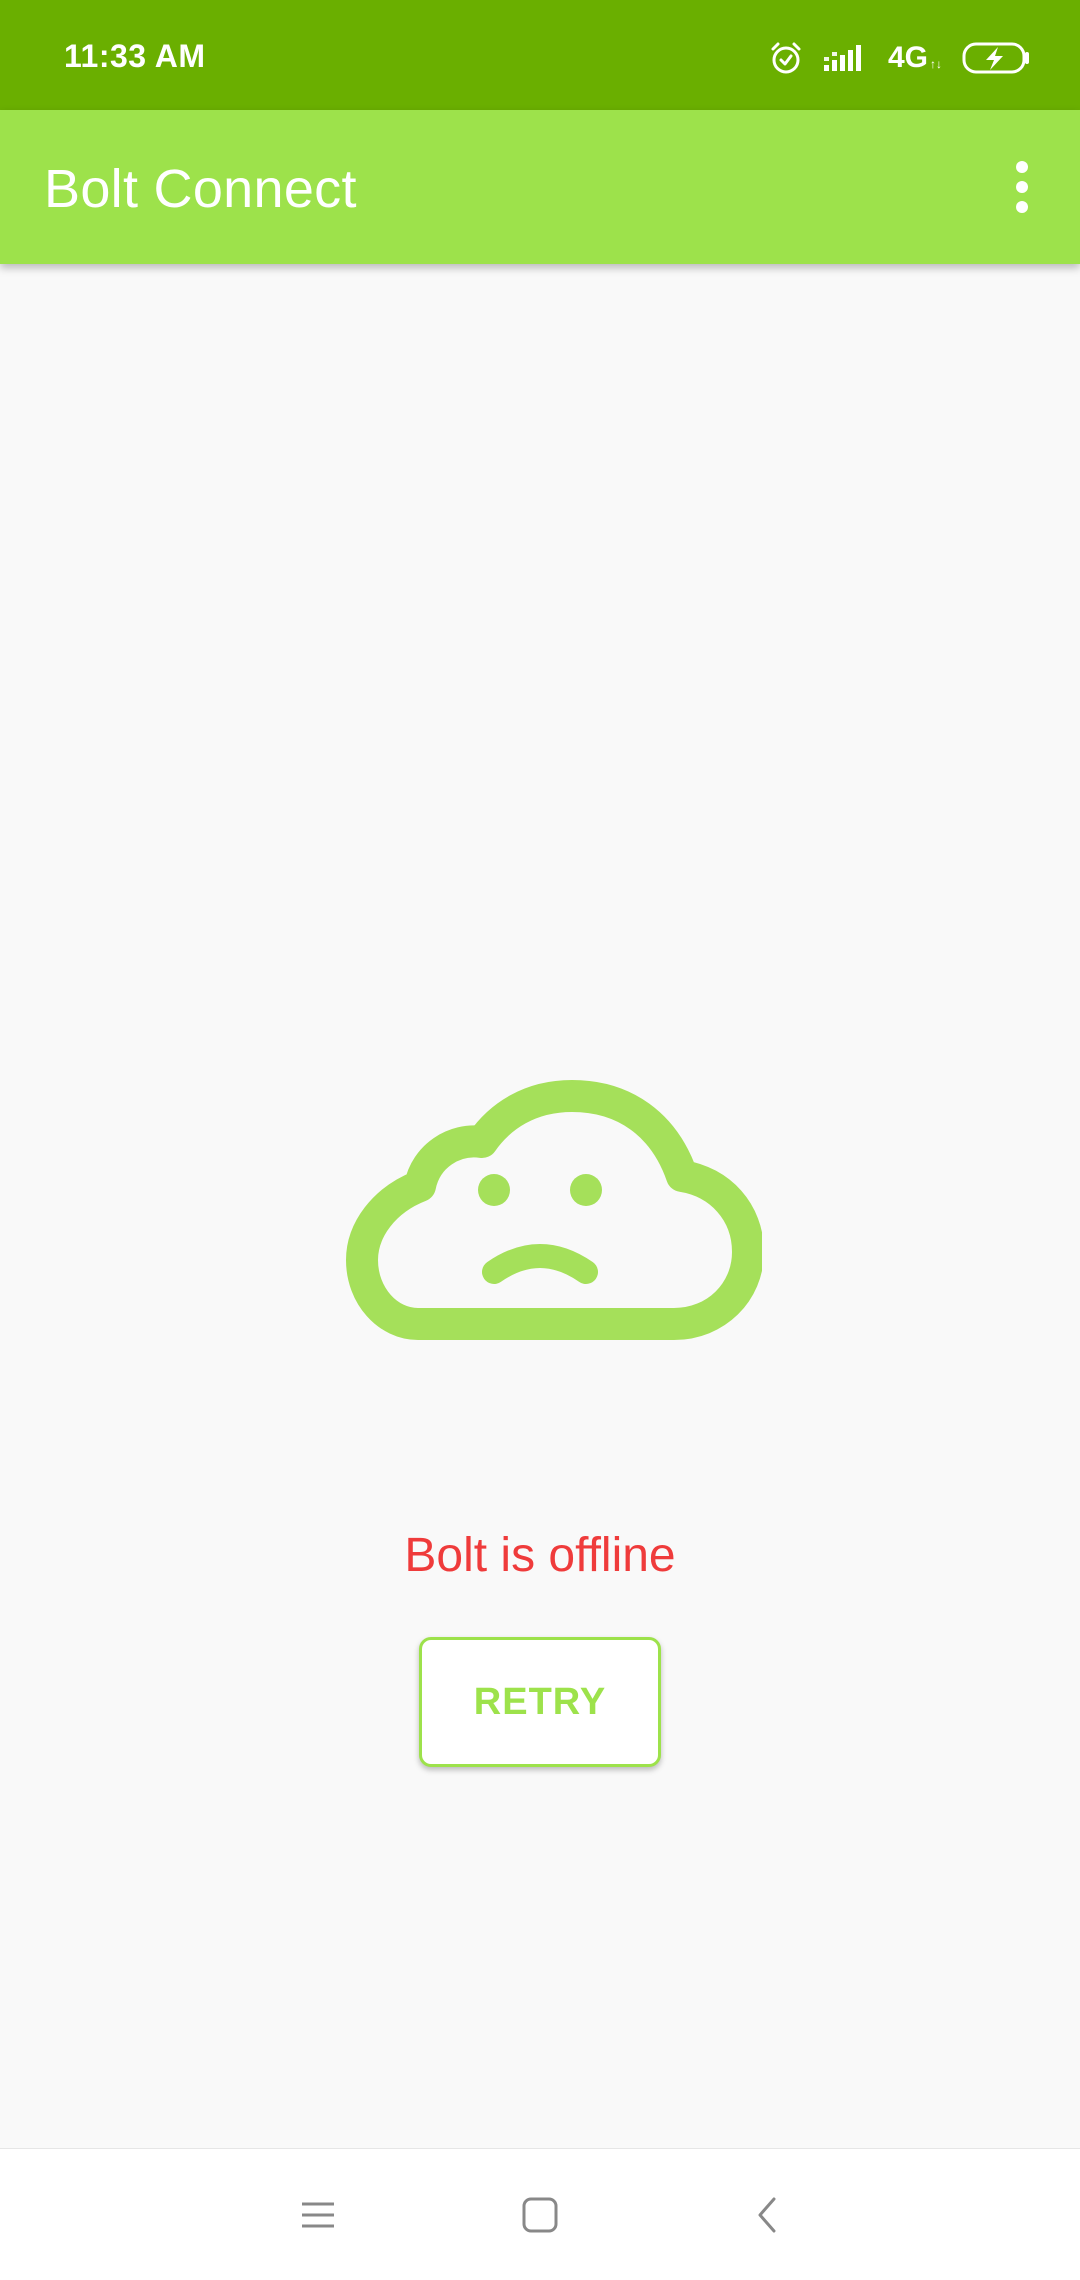 Image resolution: width=1080 pixels, height=2280 pixels. What do you see at coordinates (936, 64) in the screenshot?
I see `network-activity-indicator: ↑↓` at bounding box center [936, 64].